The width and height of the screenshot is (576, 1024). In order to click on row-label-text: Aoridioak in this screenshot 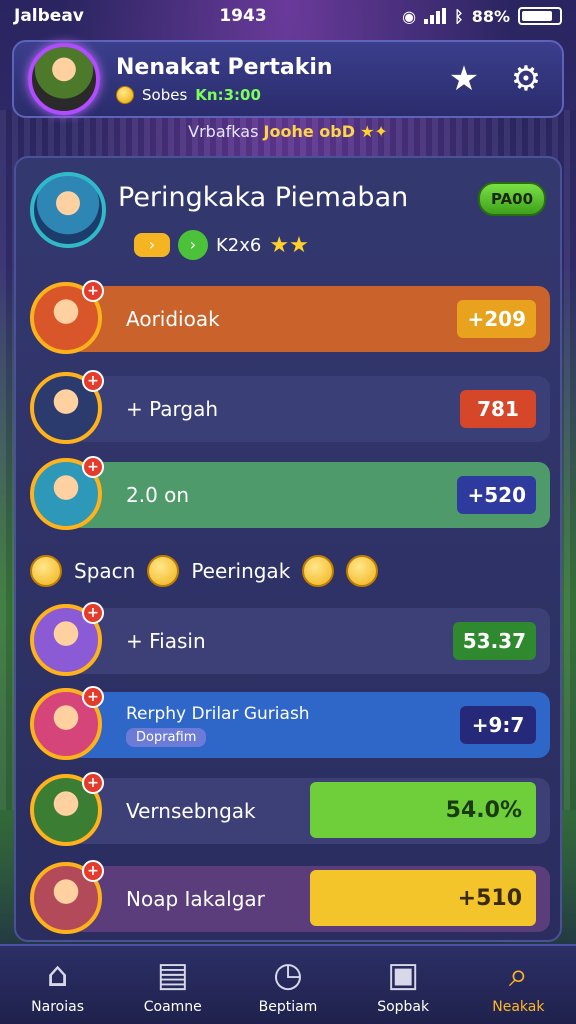, I will do `click(173, 319)`.